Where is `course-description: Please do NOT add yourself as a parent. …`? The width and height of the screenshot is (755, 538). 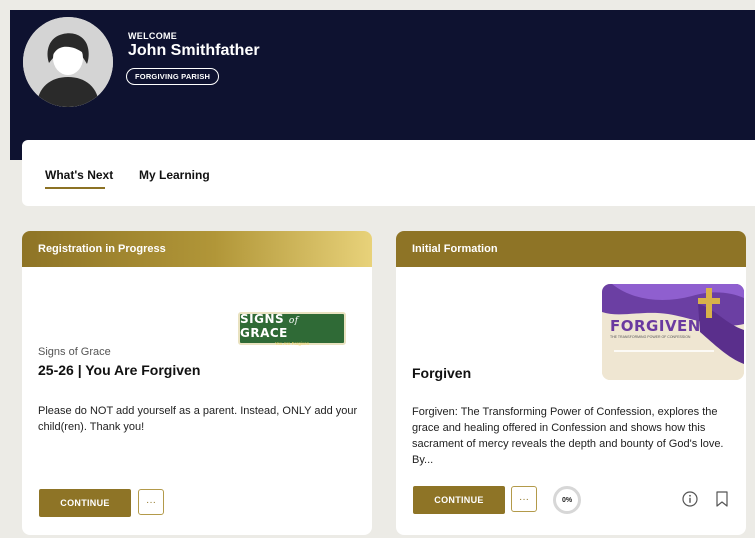
course-description: Please do NOT add yourself as a parent. … is located at coordinates (198, 419).